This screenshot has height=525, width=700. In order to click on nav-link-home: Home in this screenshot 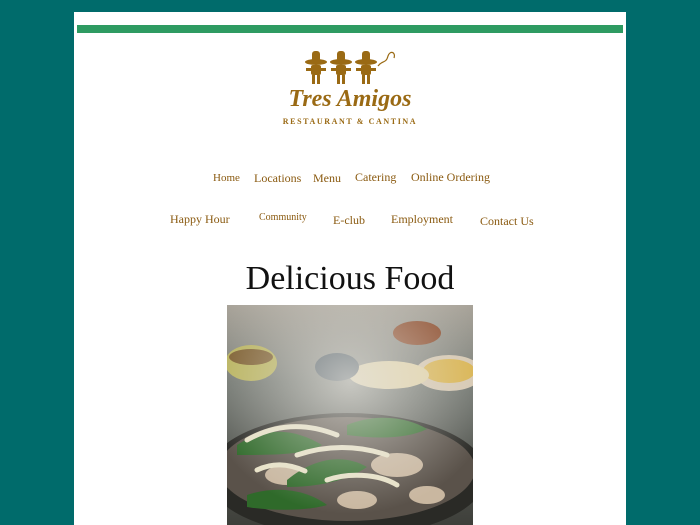, I will do `click(226, 178)`.